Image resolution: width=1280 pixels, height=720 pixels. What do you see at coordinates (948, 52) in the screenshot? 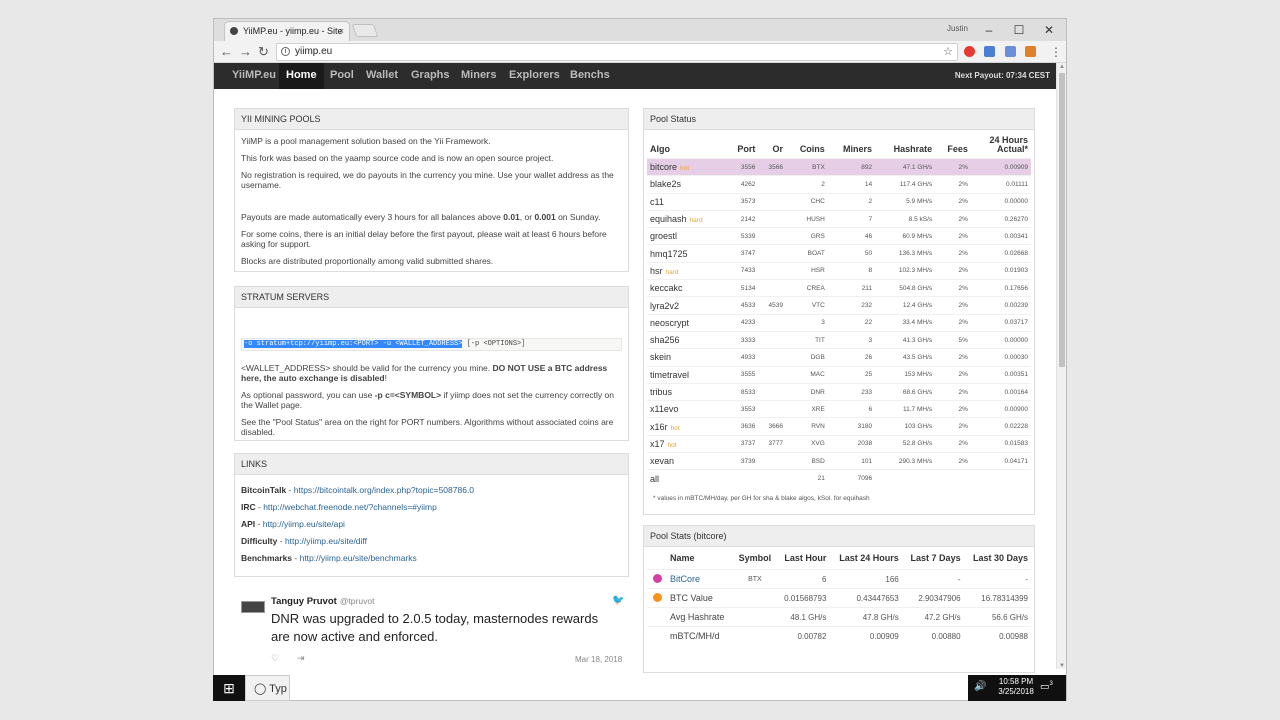
I see `bookmark-star-icon: ☆` at bounding box center [948, 52].